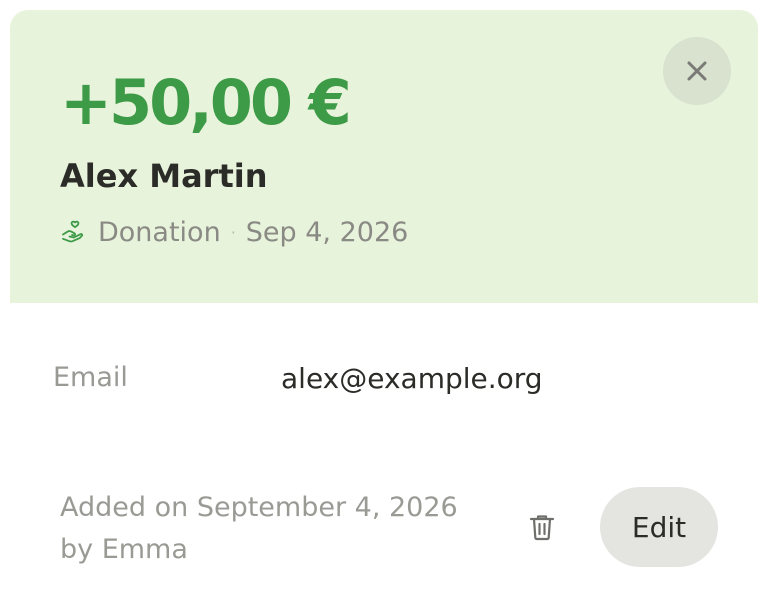  I want to click on close-button, so click(697, 71).